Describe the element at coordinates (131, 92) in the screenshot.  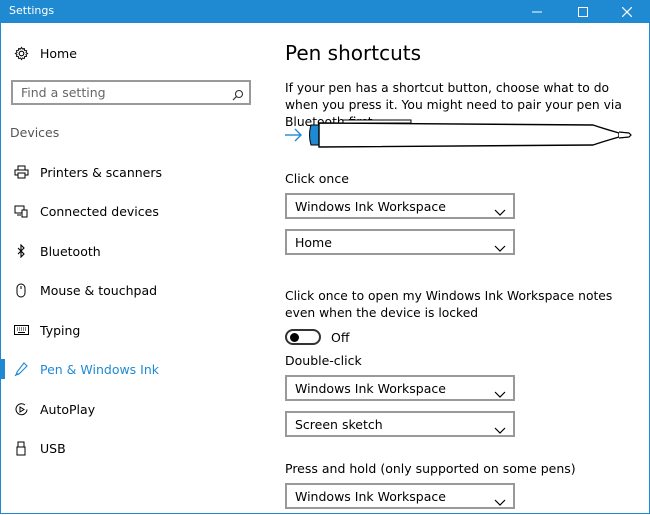
I see `search-input: Find a setting` at that location.